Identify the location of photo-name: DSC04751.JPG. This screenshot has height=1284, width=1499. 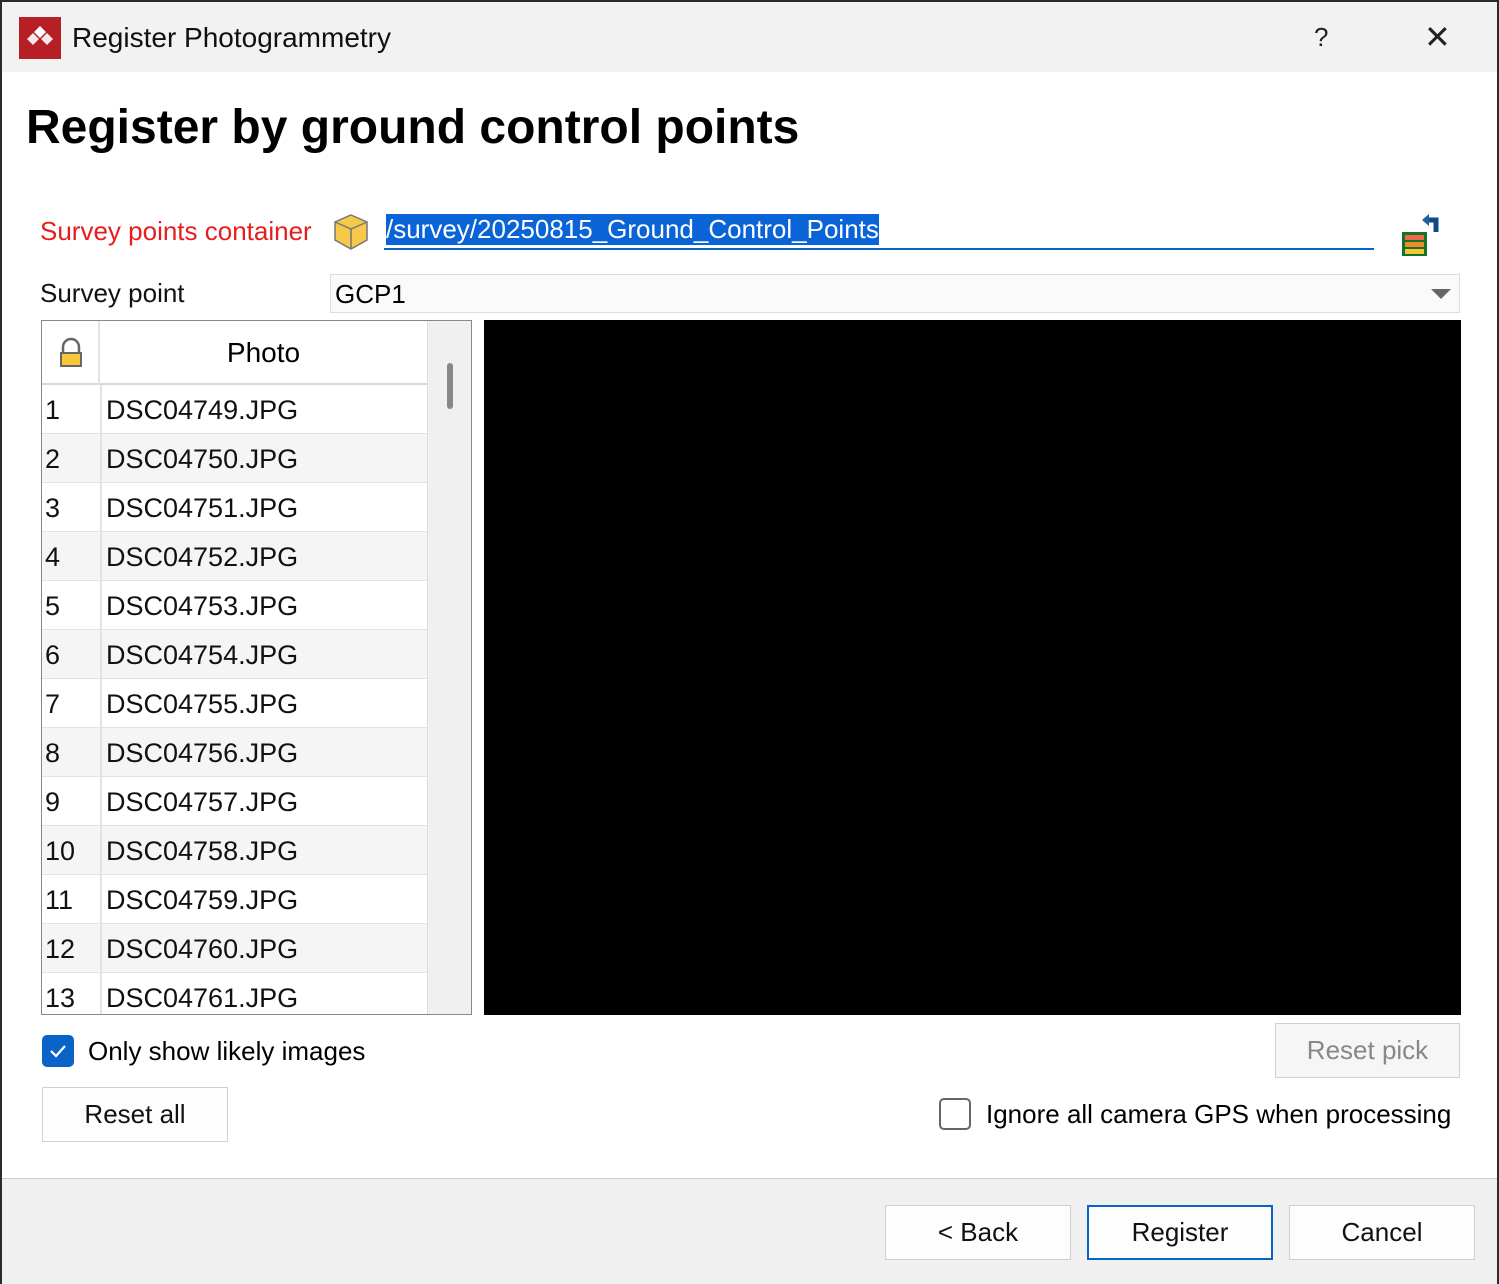
(263, 507).